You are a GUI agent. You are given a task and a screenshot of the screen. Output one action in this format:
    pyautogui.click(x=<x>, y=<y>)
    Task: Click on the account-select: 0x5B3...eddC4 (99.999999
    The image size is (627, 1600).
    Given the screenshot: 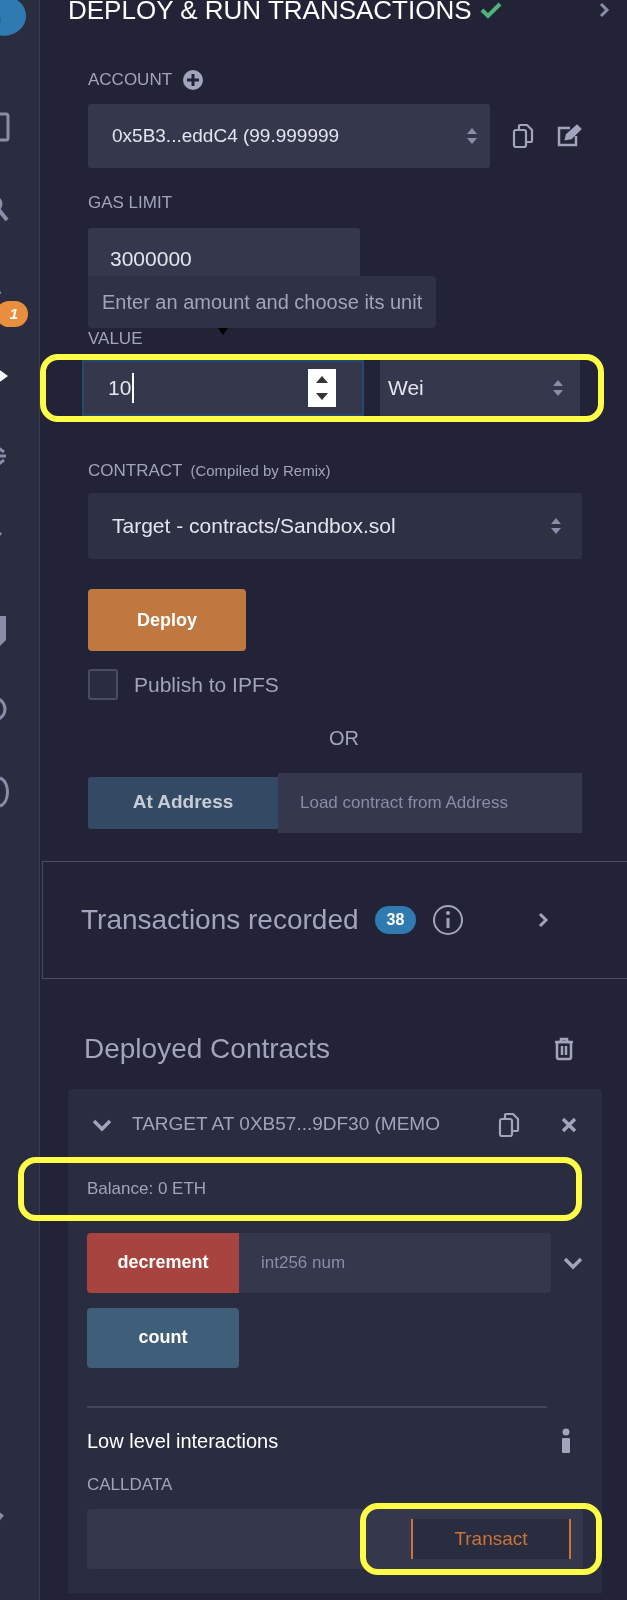 What is the action you would take?
    pyautogui.click(x=289, y=136)
    